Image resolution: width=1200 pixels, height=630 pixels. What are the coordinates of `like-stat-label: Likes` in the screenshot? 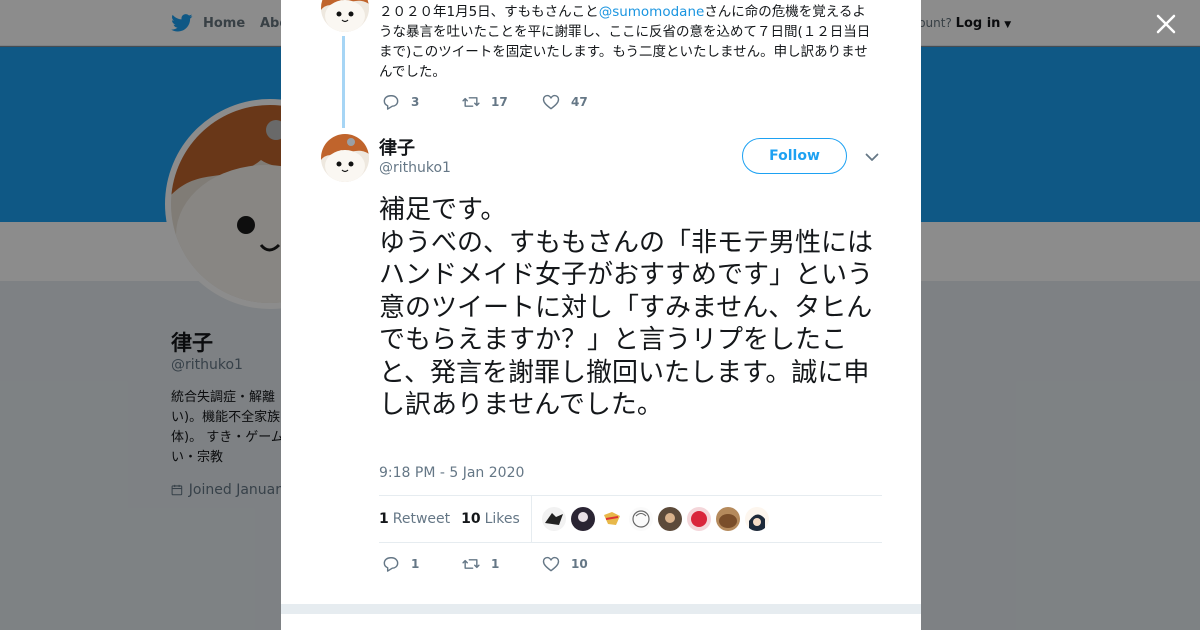 It's located at (502, 519).